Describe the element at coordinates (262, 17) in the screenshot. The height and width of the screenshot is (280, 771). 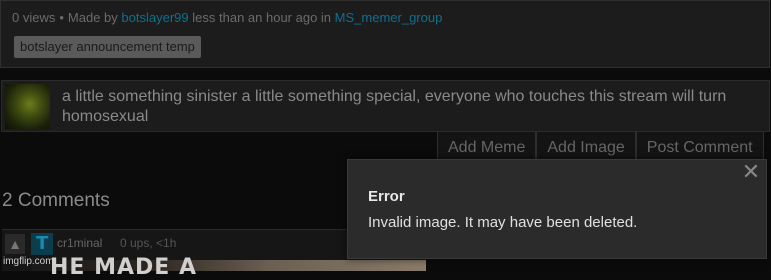
I see `time-label: less than an hour ago in` at that location.